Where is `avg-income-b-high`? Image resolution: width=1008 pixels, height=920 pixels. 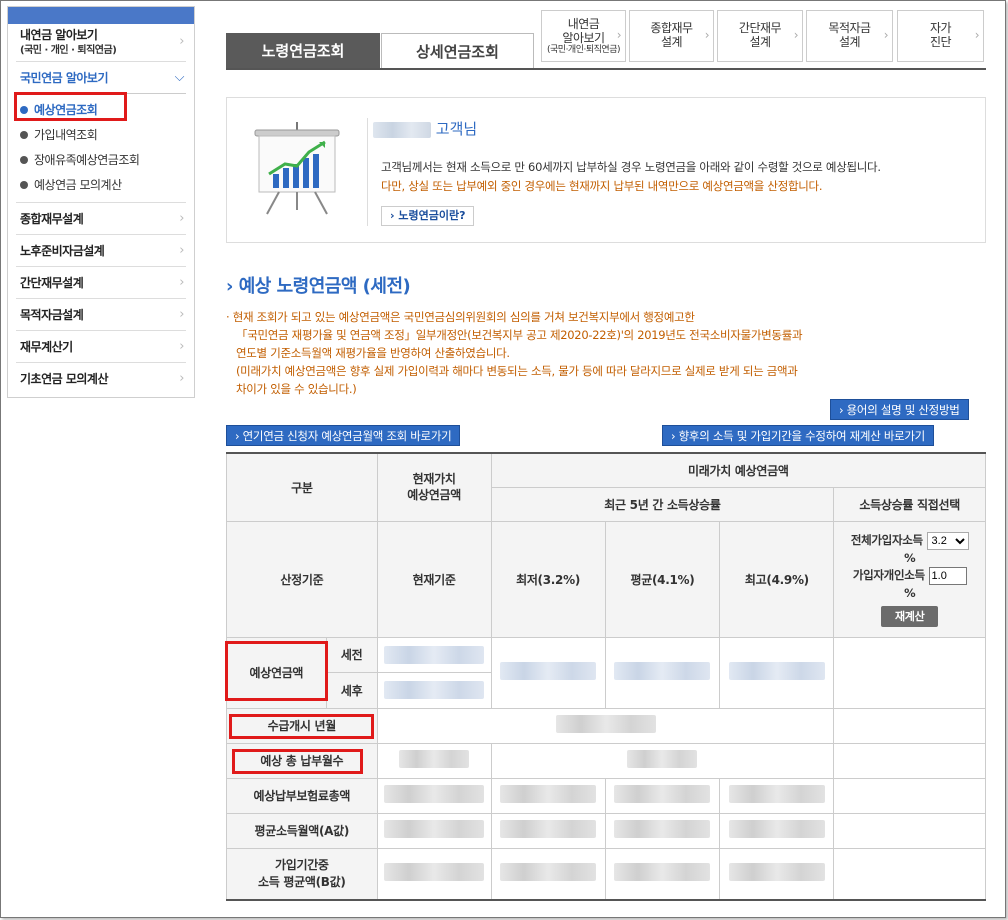 avg-income-b-high is located at coordinates (777, 874).